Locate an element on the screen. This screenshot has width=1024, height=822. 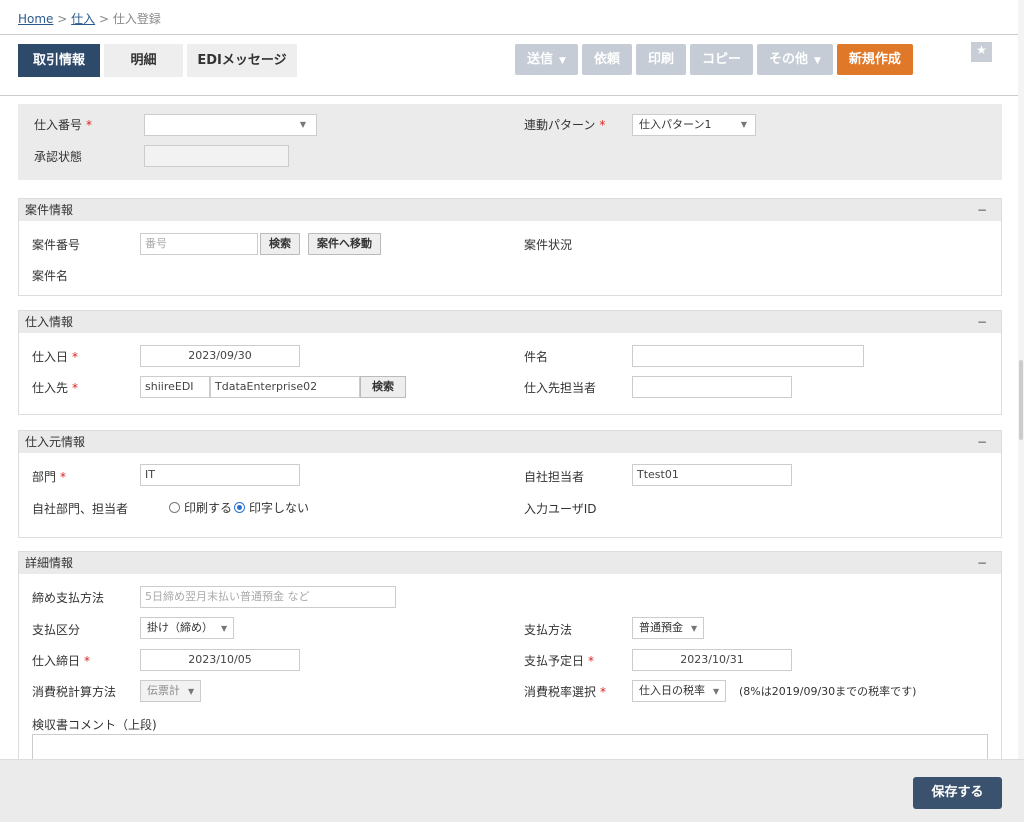
breadcrumb: Home > 仕入 > 仕入登録 is located at coordinates (89, 18).